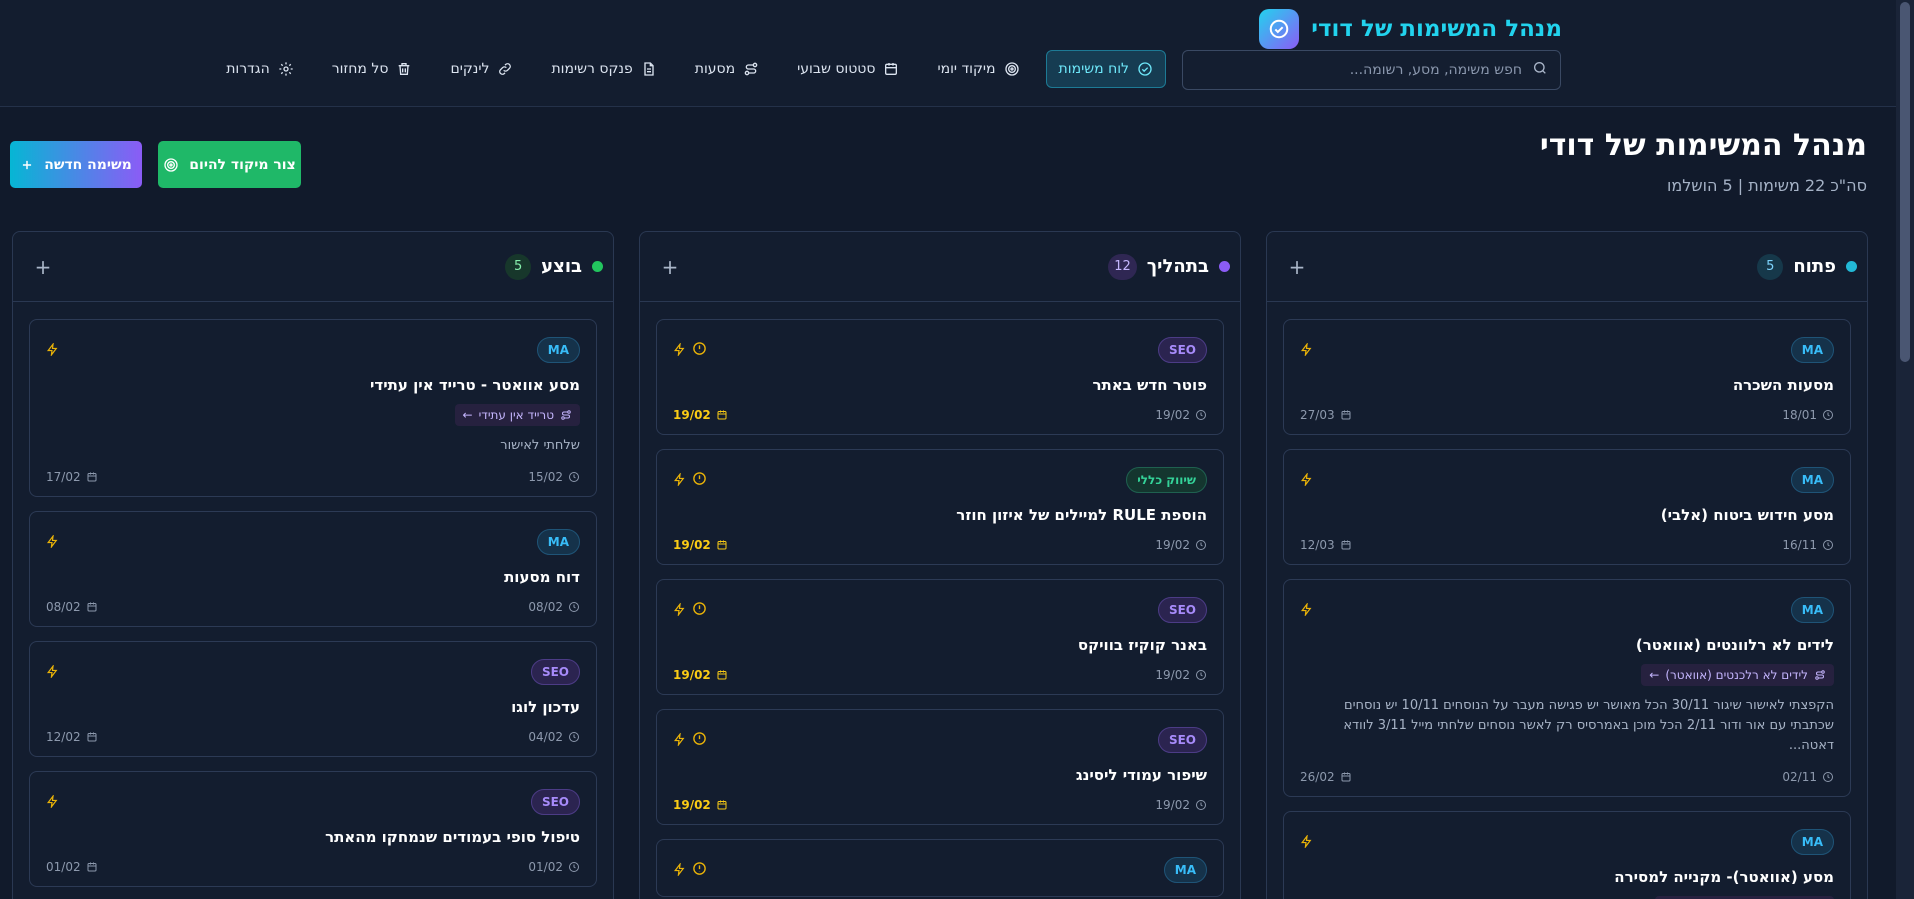  I want to click on create-focus-label: צור מיקוד להיום, so click(242, 164).